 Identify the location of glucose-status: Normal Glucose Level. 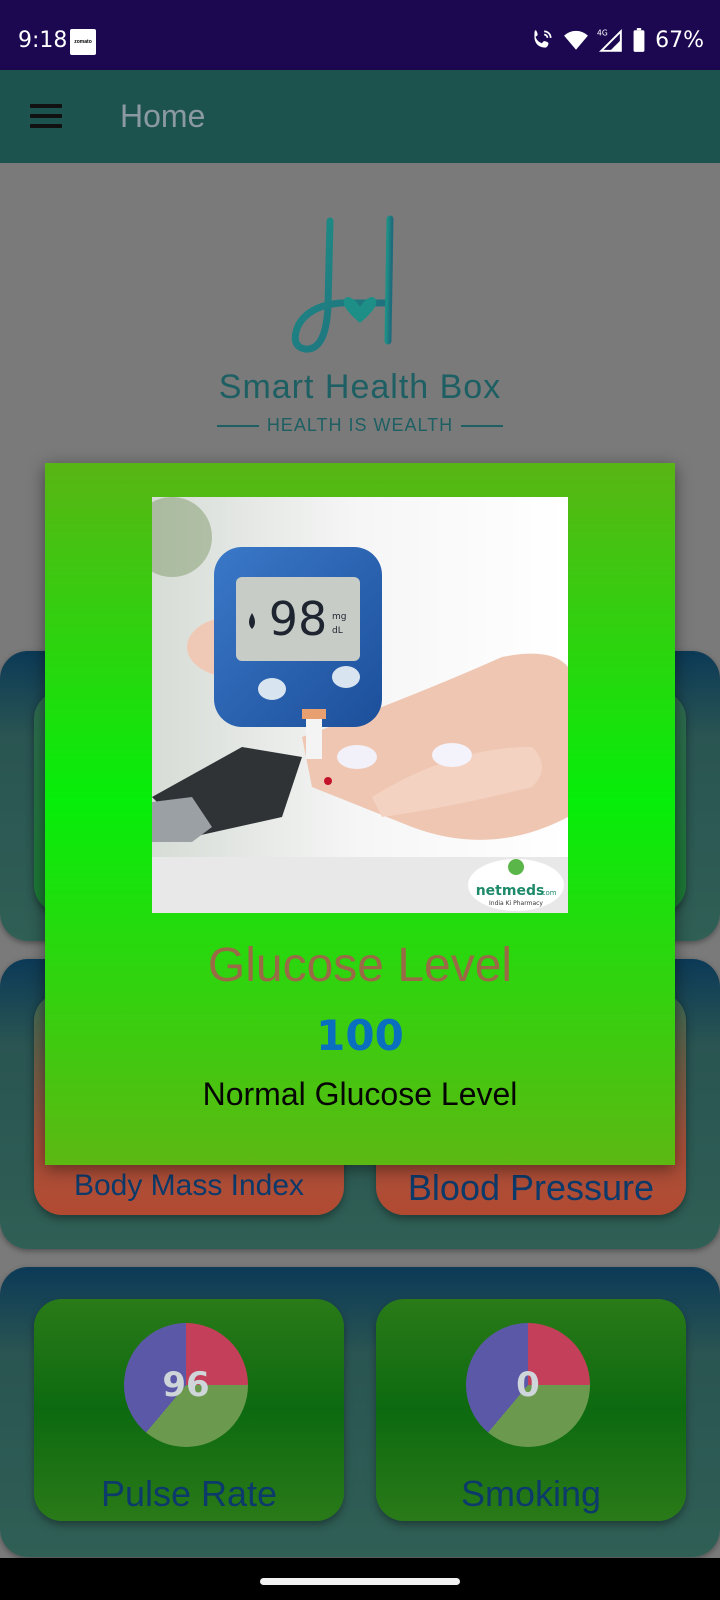
(360, 1094).